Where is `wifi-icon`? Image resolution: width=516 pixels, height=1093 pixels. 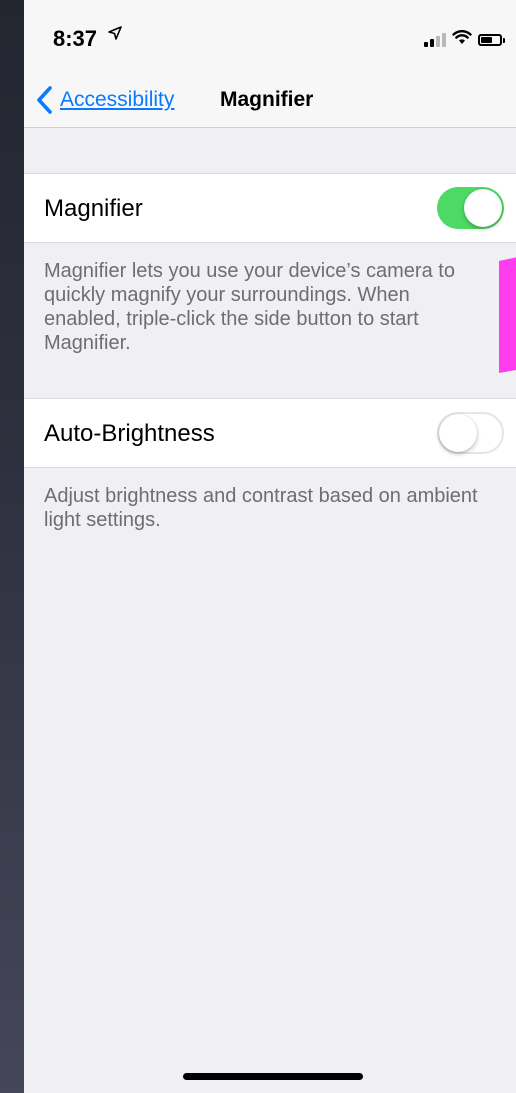 wifi-icon is located at coordinates (462, 40).